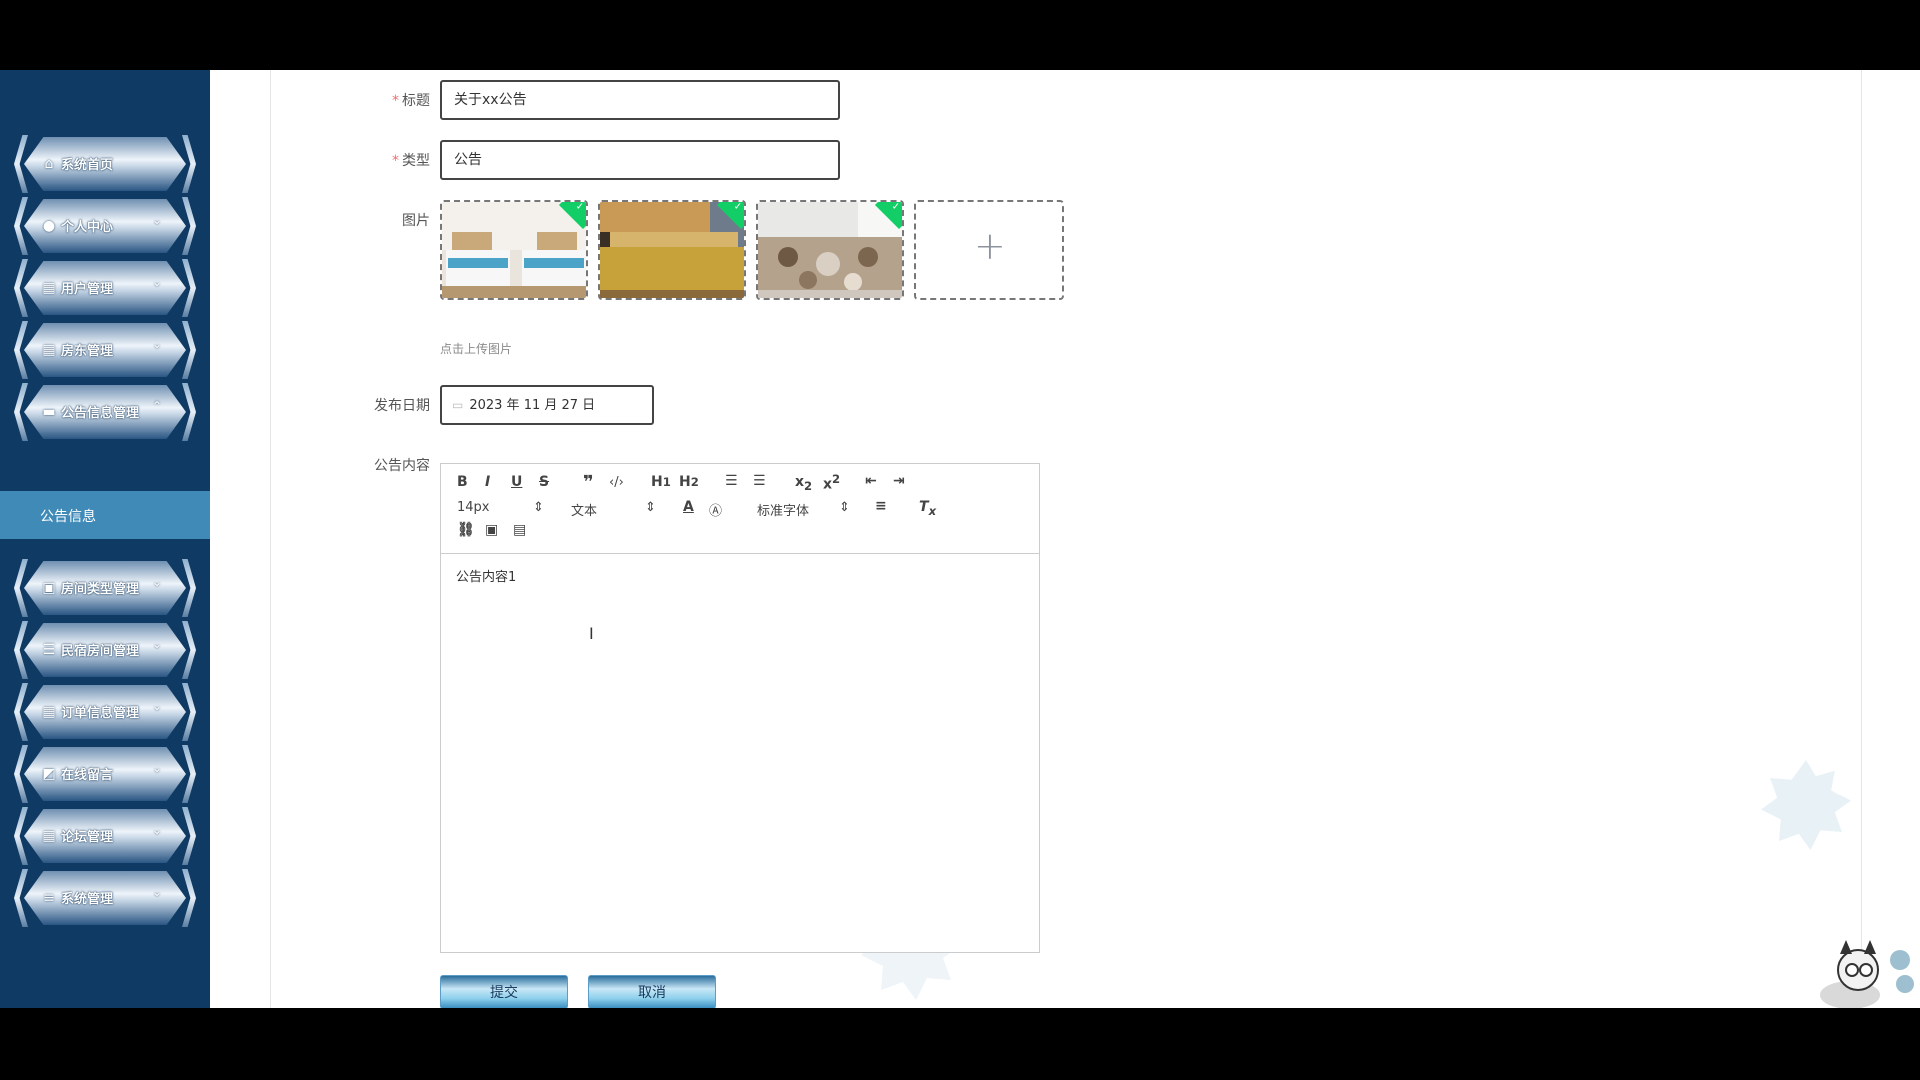 This screenshot has width=1920, height=1080. Describe the element at coordinates (87, 775) in the screenshot. I see `sidebar-item-label: 在线留言` at that location.